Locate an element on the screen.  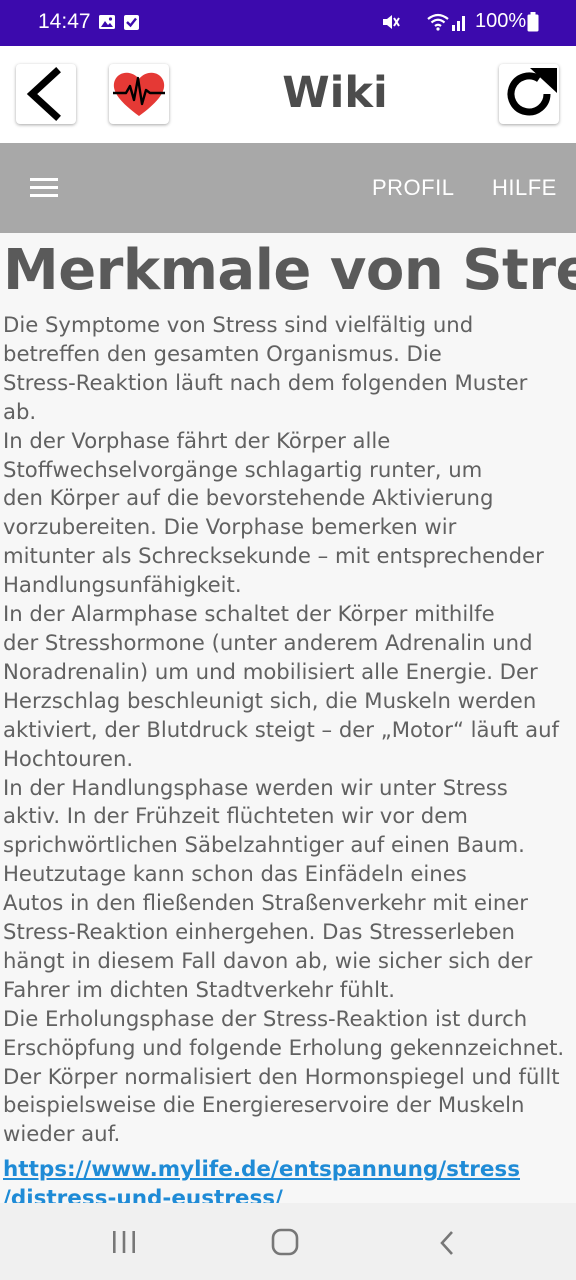
article-line: In der Vorphase fährt der Körper alle is located at coordinates (197, 440).